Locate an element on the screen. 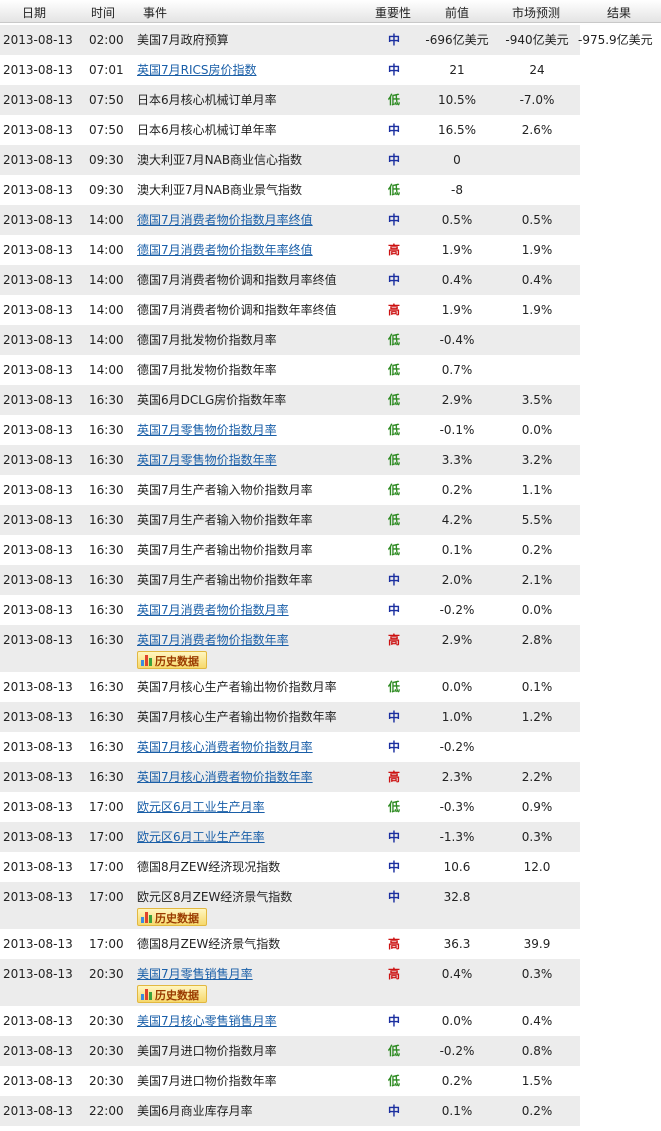 This screenshot has width=661, height=1131. column-header-previous: 前值 is located at coordinates (457, 13).